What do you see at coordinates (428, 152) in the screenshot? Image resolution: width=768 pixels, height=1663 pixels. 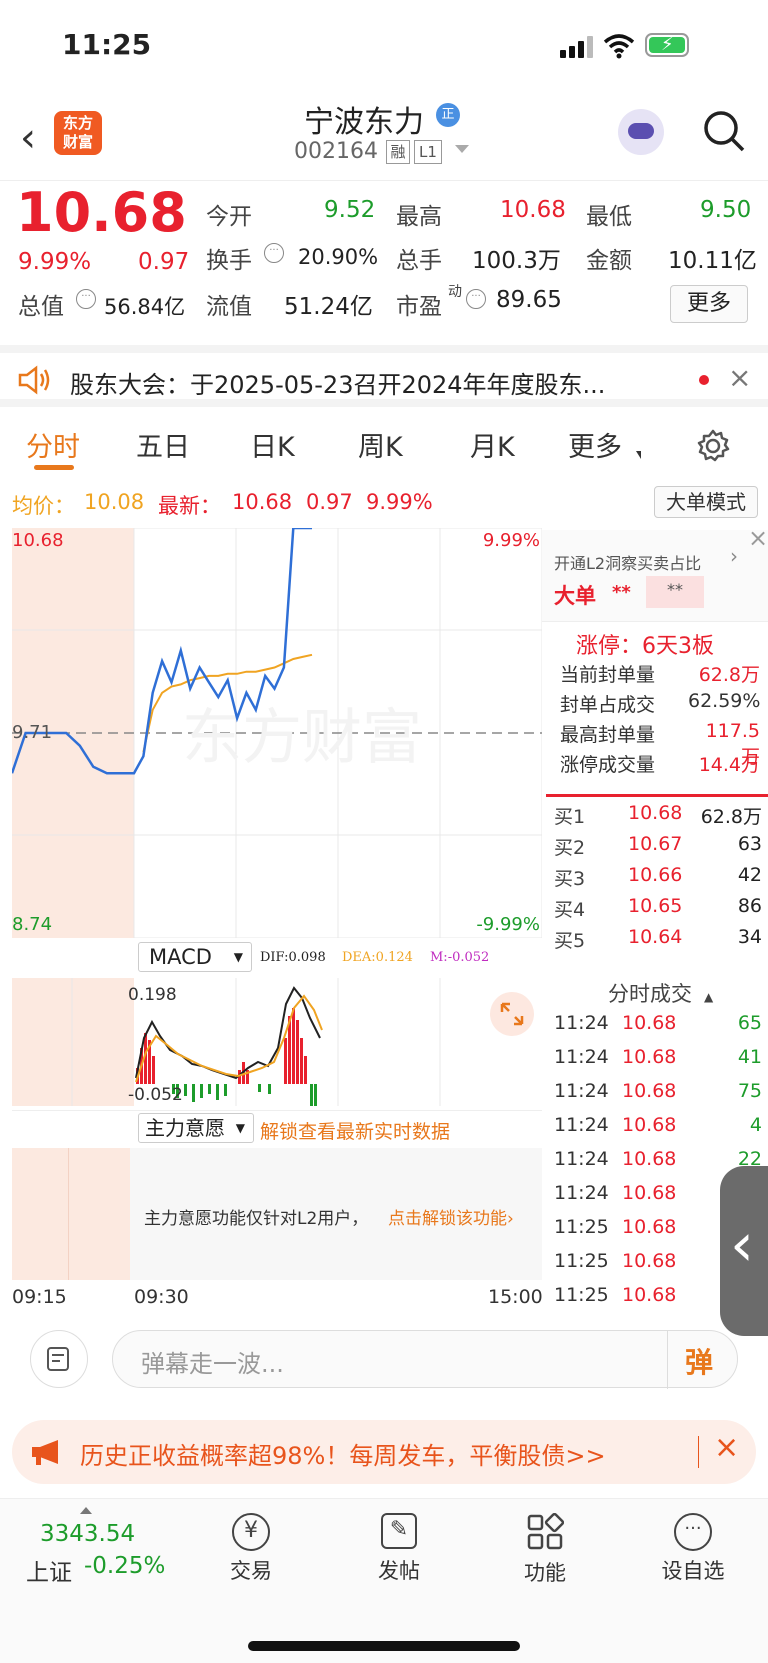 I see `level-badge: L1` at bounding box center [428, 152].